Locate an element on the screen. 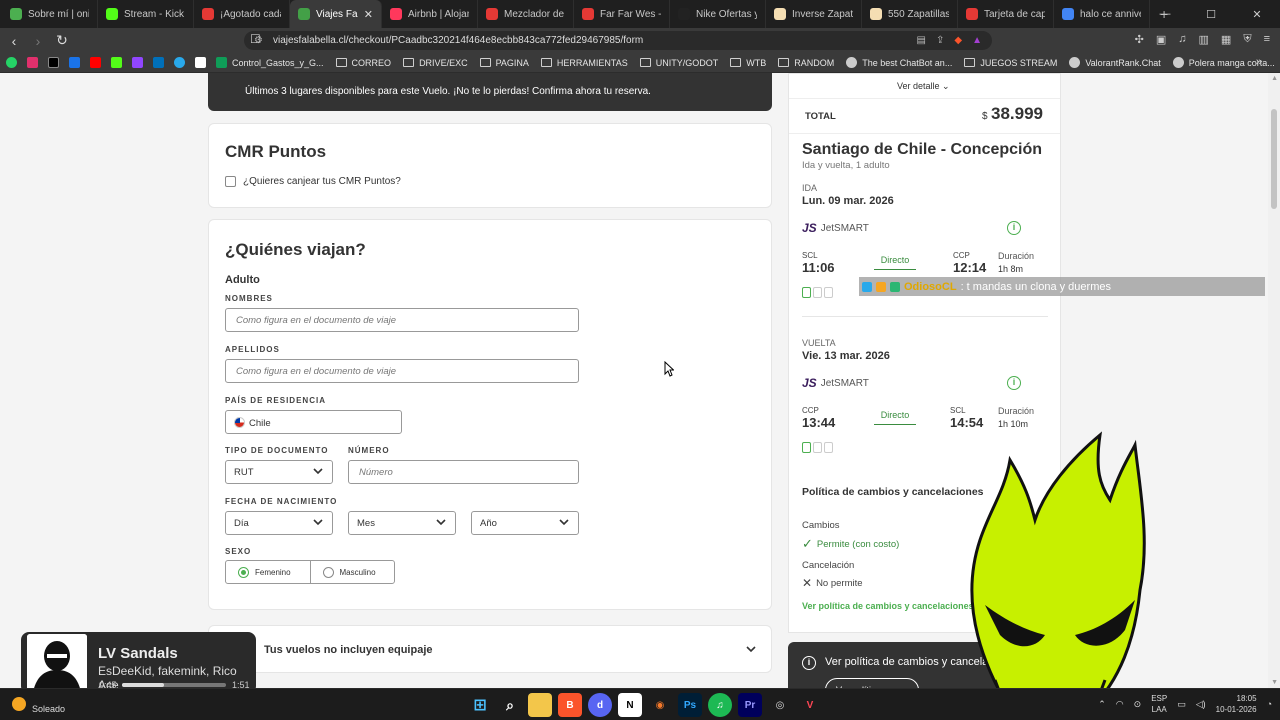 This screenshot has width=1280, height=720. minimize-icon: — is located at coordinates (1165, 14).